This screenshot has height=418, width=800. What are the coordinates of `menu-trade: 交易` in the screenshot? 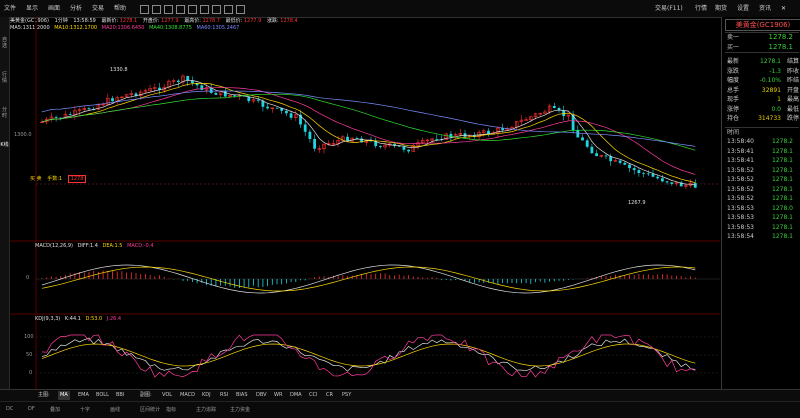 It's located at (98, 8).